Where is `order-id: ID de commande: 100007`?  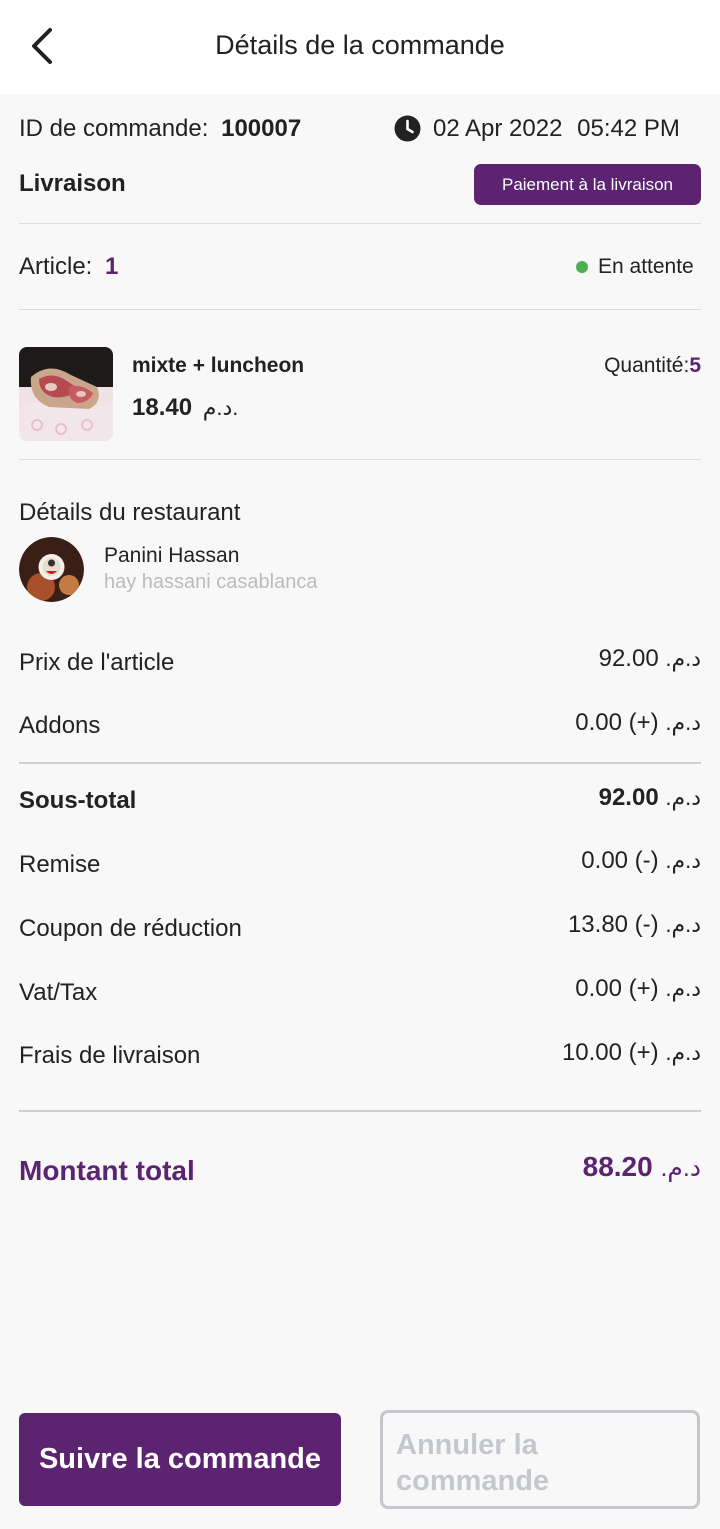 order-id: ID de commande: 100007 is located at coordinates (160, 129).